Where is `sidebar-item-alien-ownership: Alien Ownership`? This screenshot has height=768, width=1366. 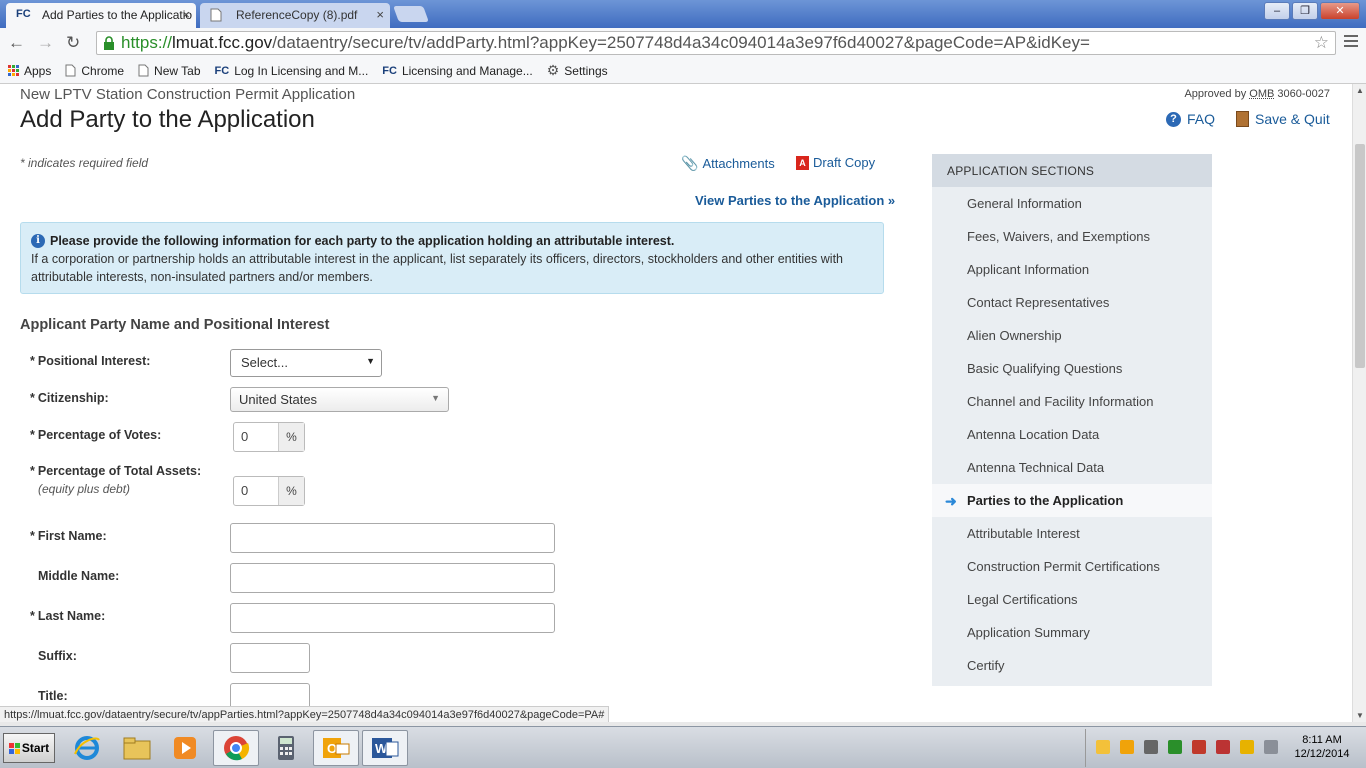
sidebar-item-alien-ownership: Alien Ownership is located at coordinates (1072, 335).